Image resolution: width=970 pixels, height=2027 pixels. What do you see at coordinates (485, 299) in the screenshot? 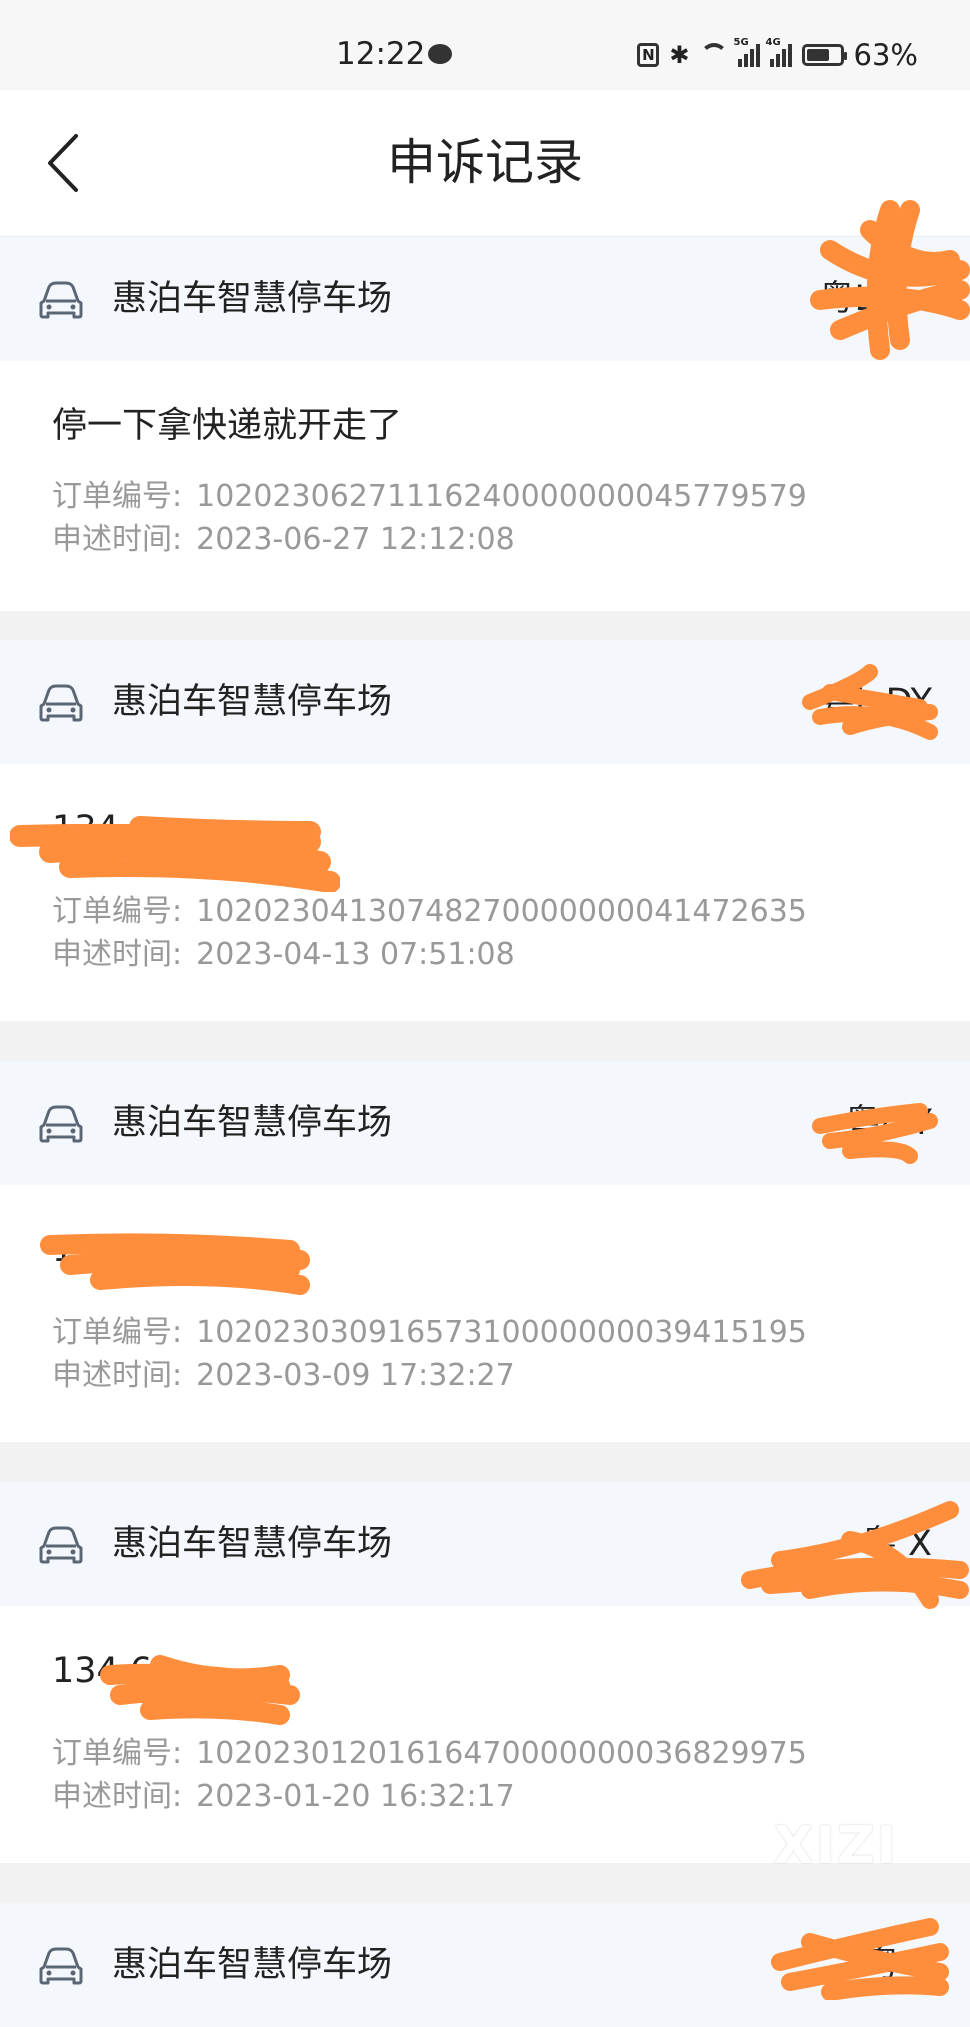
I see `record-header: 惠泊车智慧停车场 粤L` at bounding box center [485, 299].